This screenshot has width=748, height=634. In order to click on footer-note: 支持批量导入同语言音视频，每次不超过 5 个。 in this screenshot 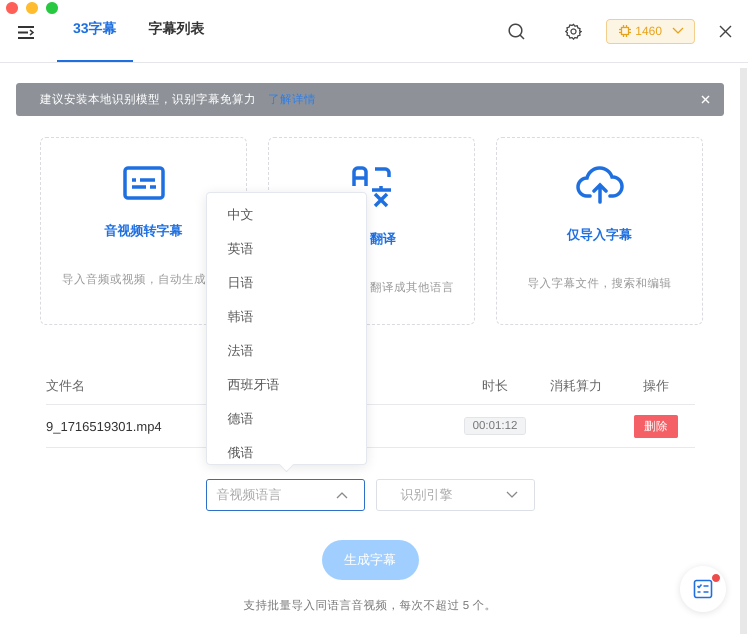, I will do `click(370, 605)`.